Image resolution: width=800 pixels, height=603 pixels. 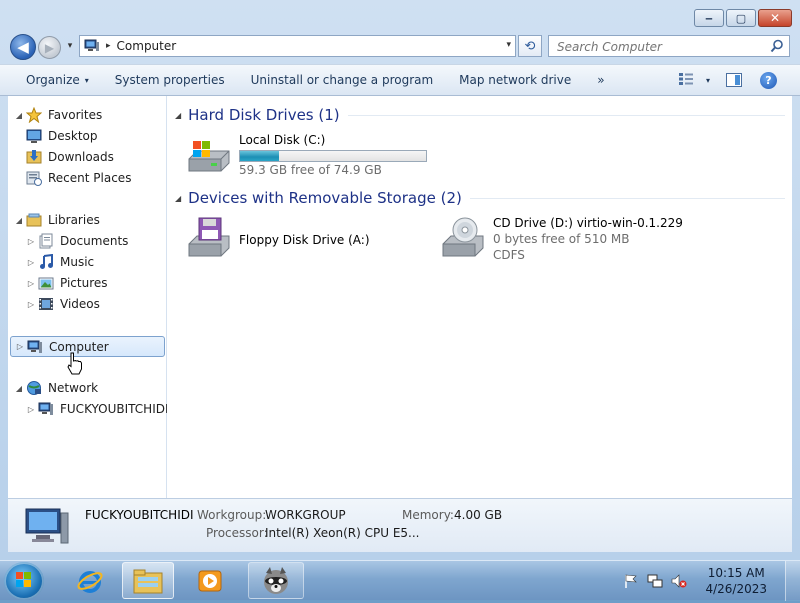 I want to click on back-button: ◀, so click(x=23, y=47).